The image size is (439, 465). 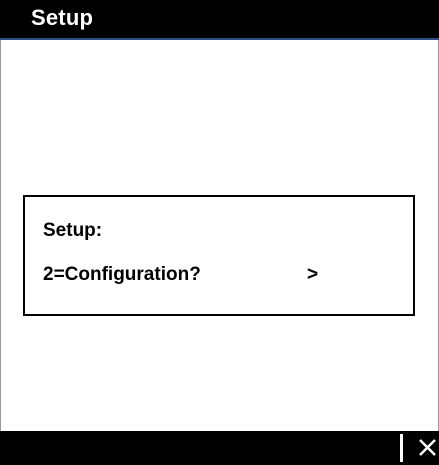 I want to click on bottom-bar, so click(x=219, y=448).